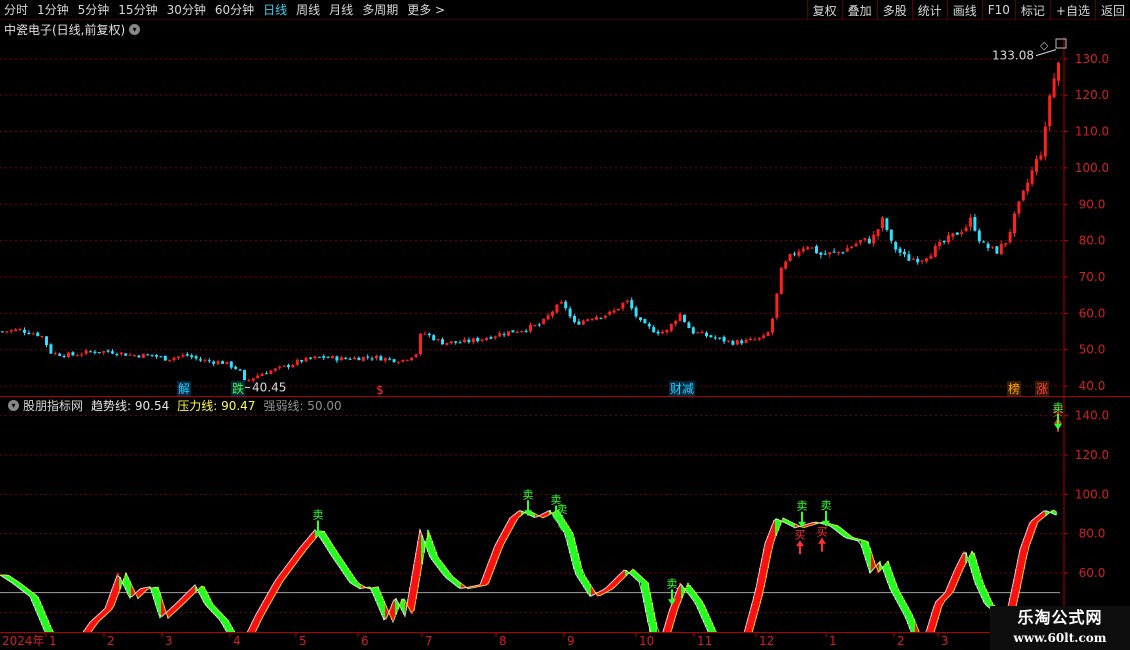 The height and width of the screenshot is (650, 1130). Describe the element at coordinates (1092, 241) in the screenshot. I see `price-tick-label: 80.0` at that location.